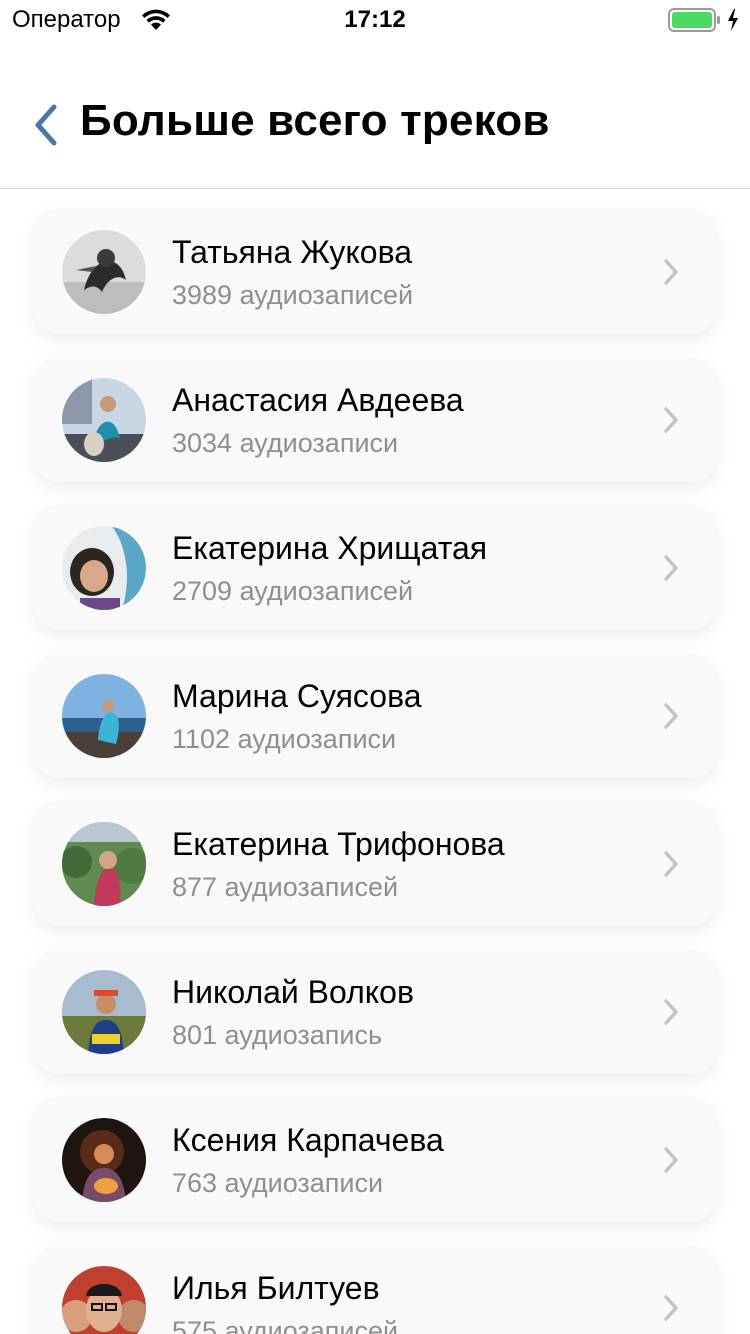 The width and height of the screenshot is (750, 1334). I want to click on navigation-bar: Больше всего треков, so click(375, 124).